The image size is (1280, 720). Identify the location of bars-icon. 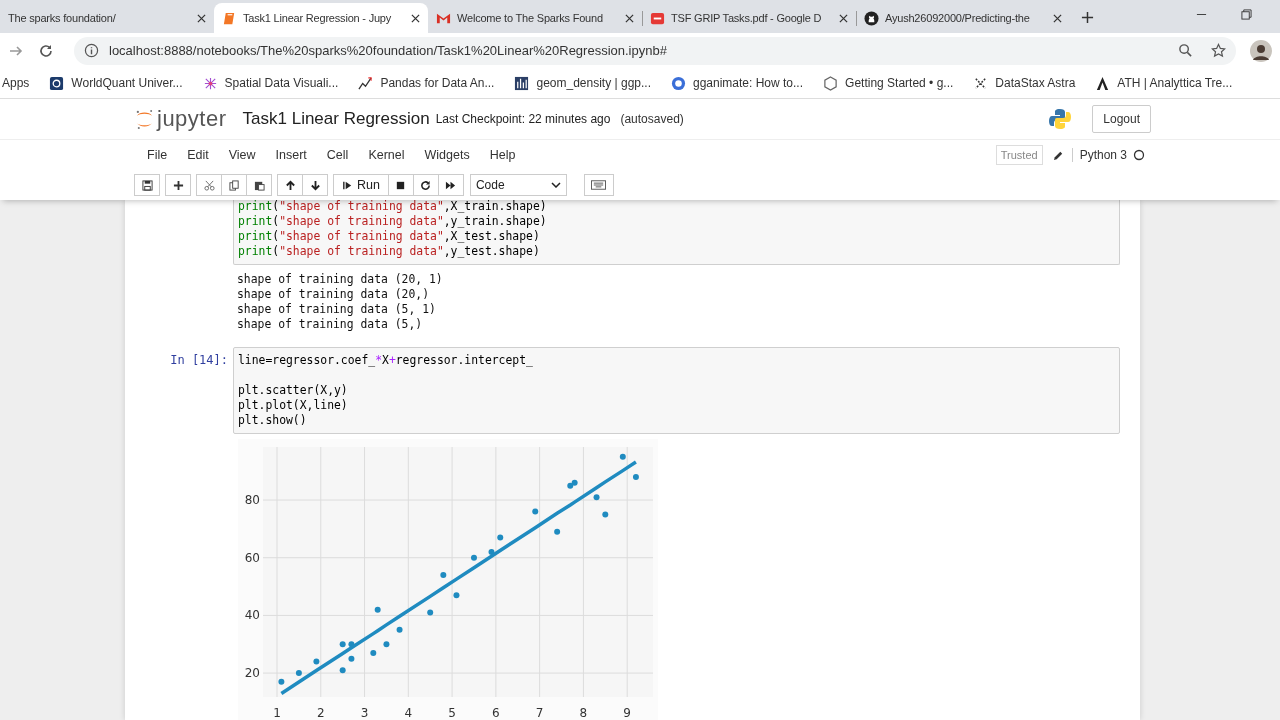
(522, 83).